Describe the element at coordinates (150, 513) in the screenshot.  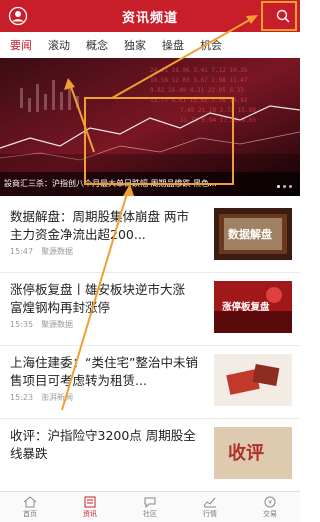
I see `nav-label: 社区` at that location.